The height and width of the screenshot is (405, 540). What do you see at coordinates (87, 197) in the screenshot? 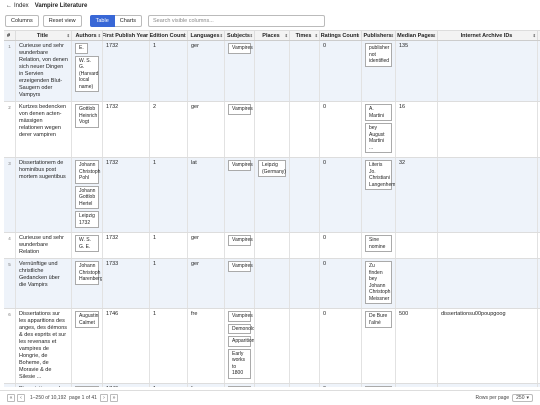
I see `chip: Johann Gottlob Hertel` at bounding box center [87, 197].